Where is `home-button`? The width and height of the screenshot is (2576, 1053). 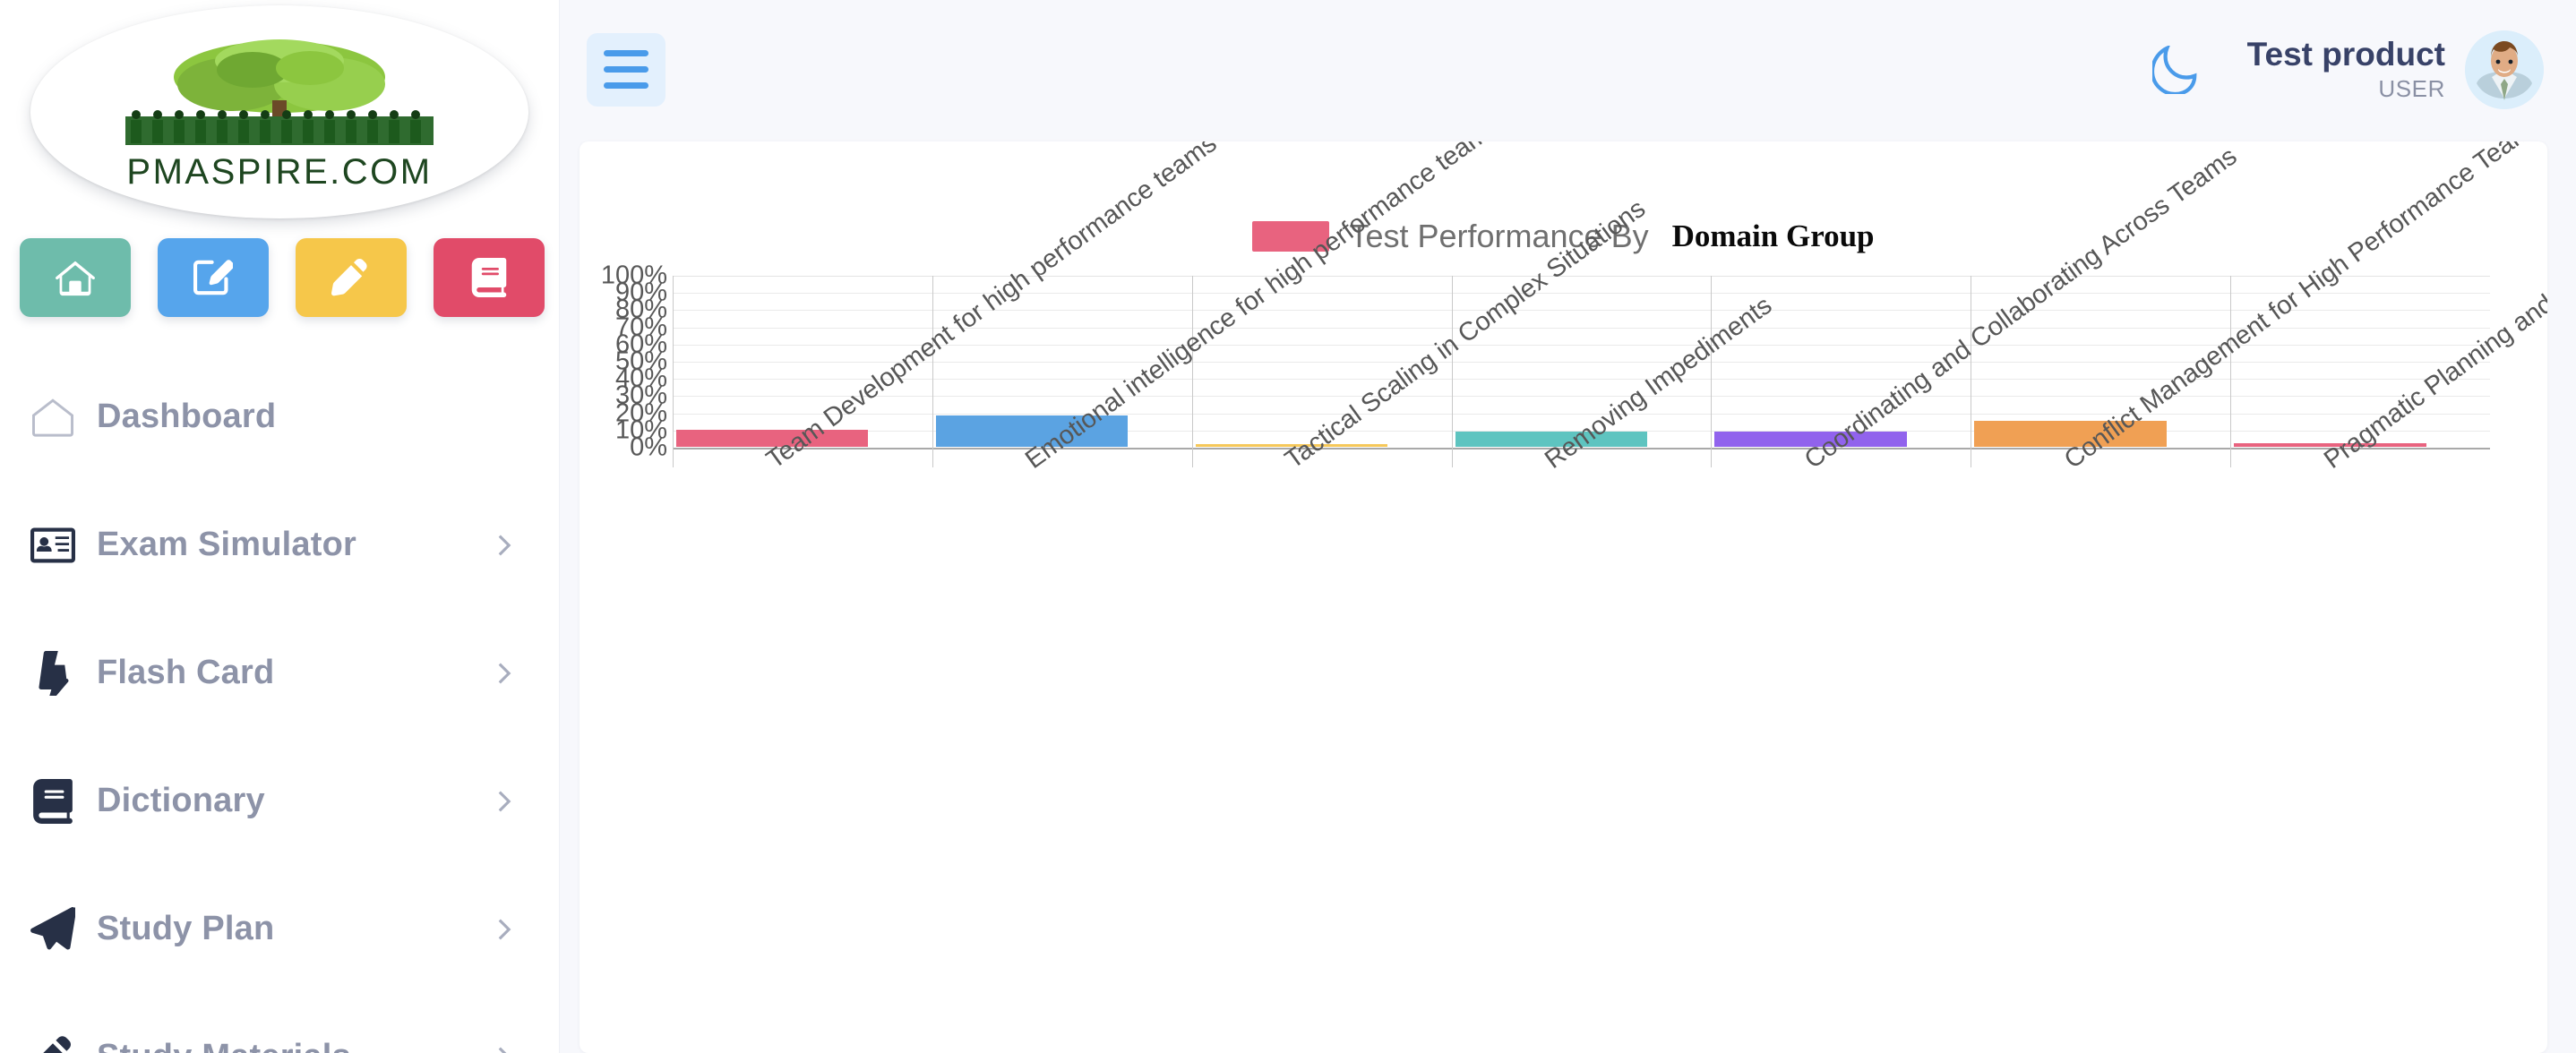
home-button is located at coordinates (75, 277).